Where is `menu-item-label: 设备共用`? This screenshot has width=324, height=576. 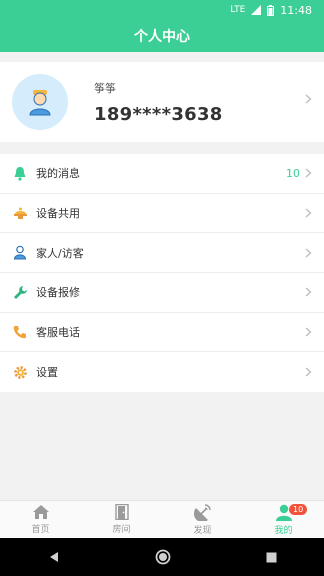
menu-item-label: 设备共用 is located at coordinates (58, 214).